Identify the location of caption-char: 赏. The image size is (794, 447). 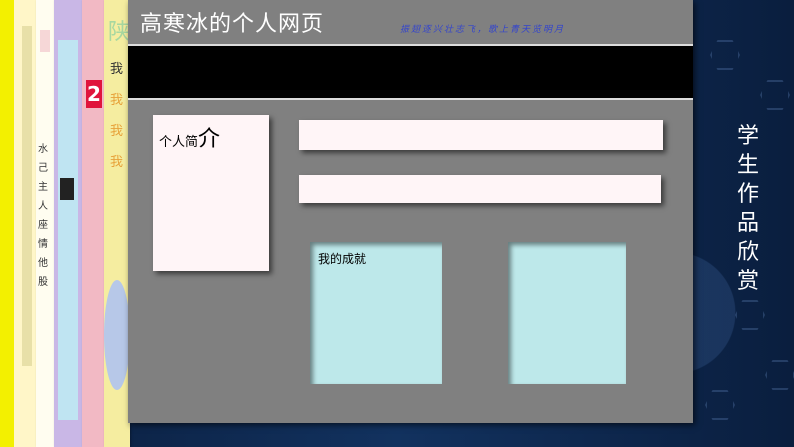
(747, 281).